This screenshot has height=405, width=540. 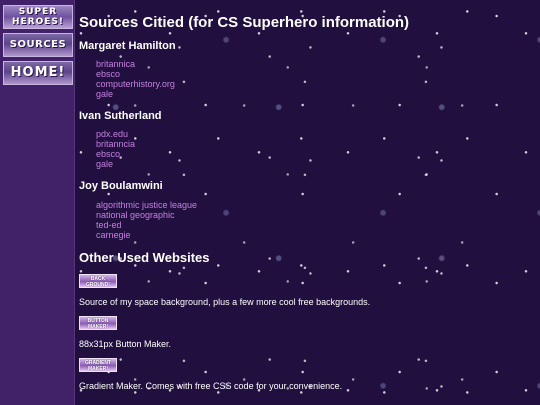 I want to click on section-heading-boulamwini: Joy Boulamwini, so click(x=121, y=186).